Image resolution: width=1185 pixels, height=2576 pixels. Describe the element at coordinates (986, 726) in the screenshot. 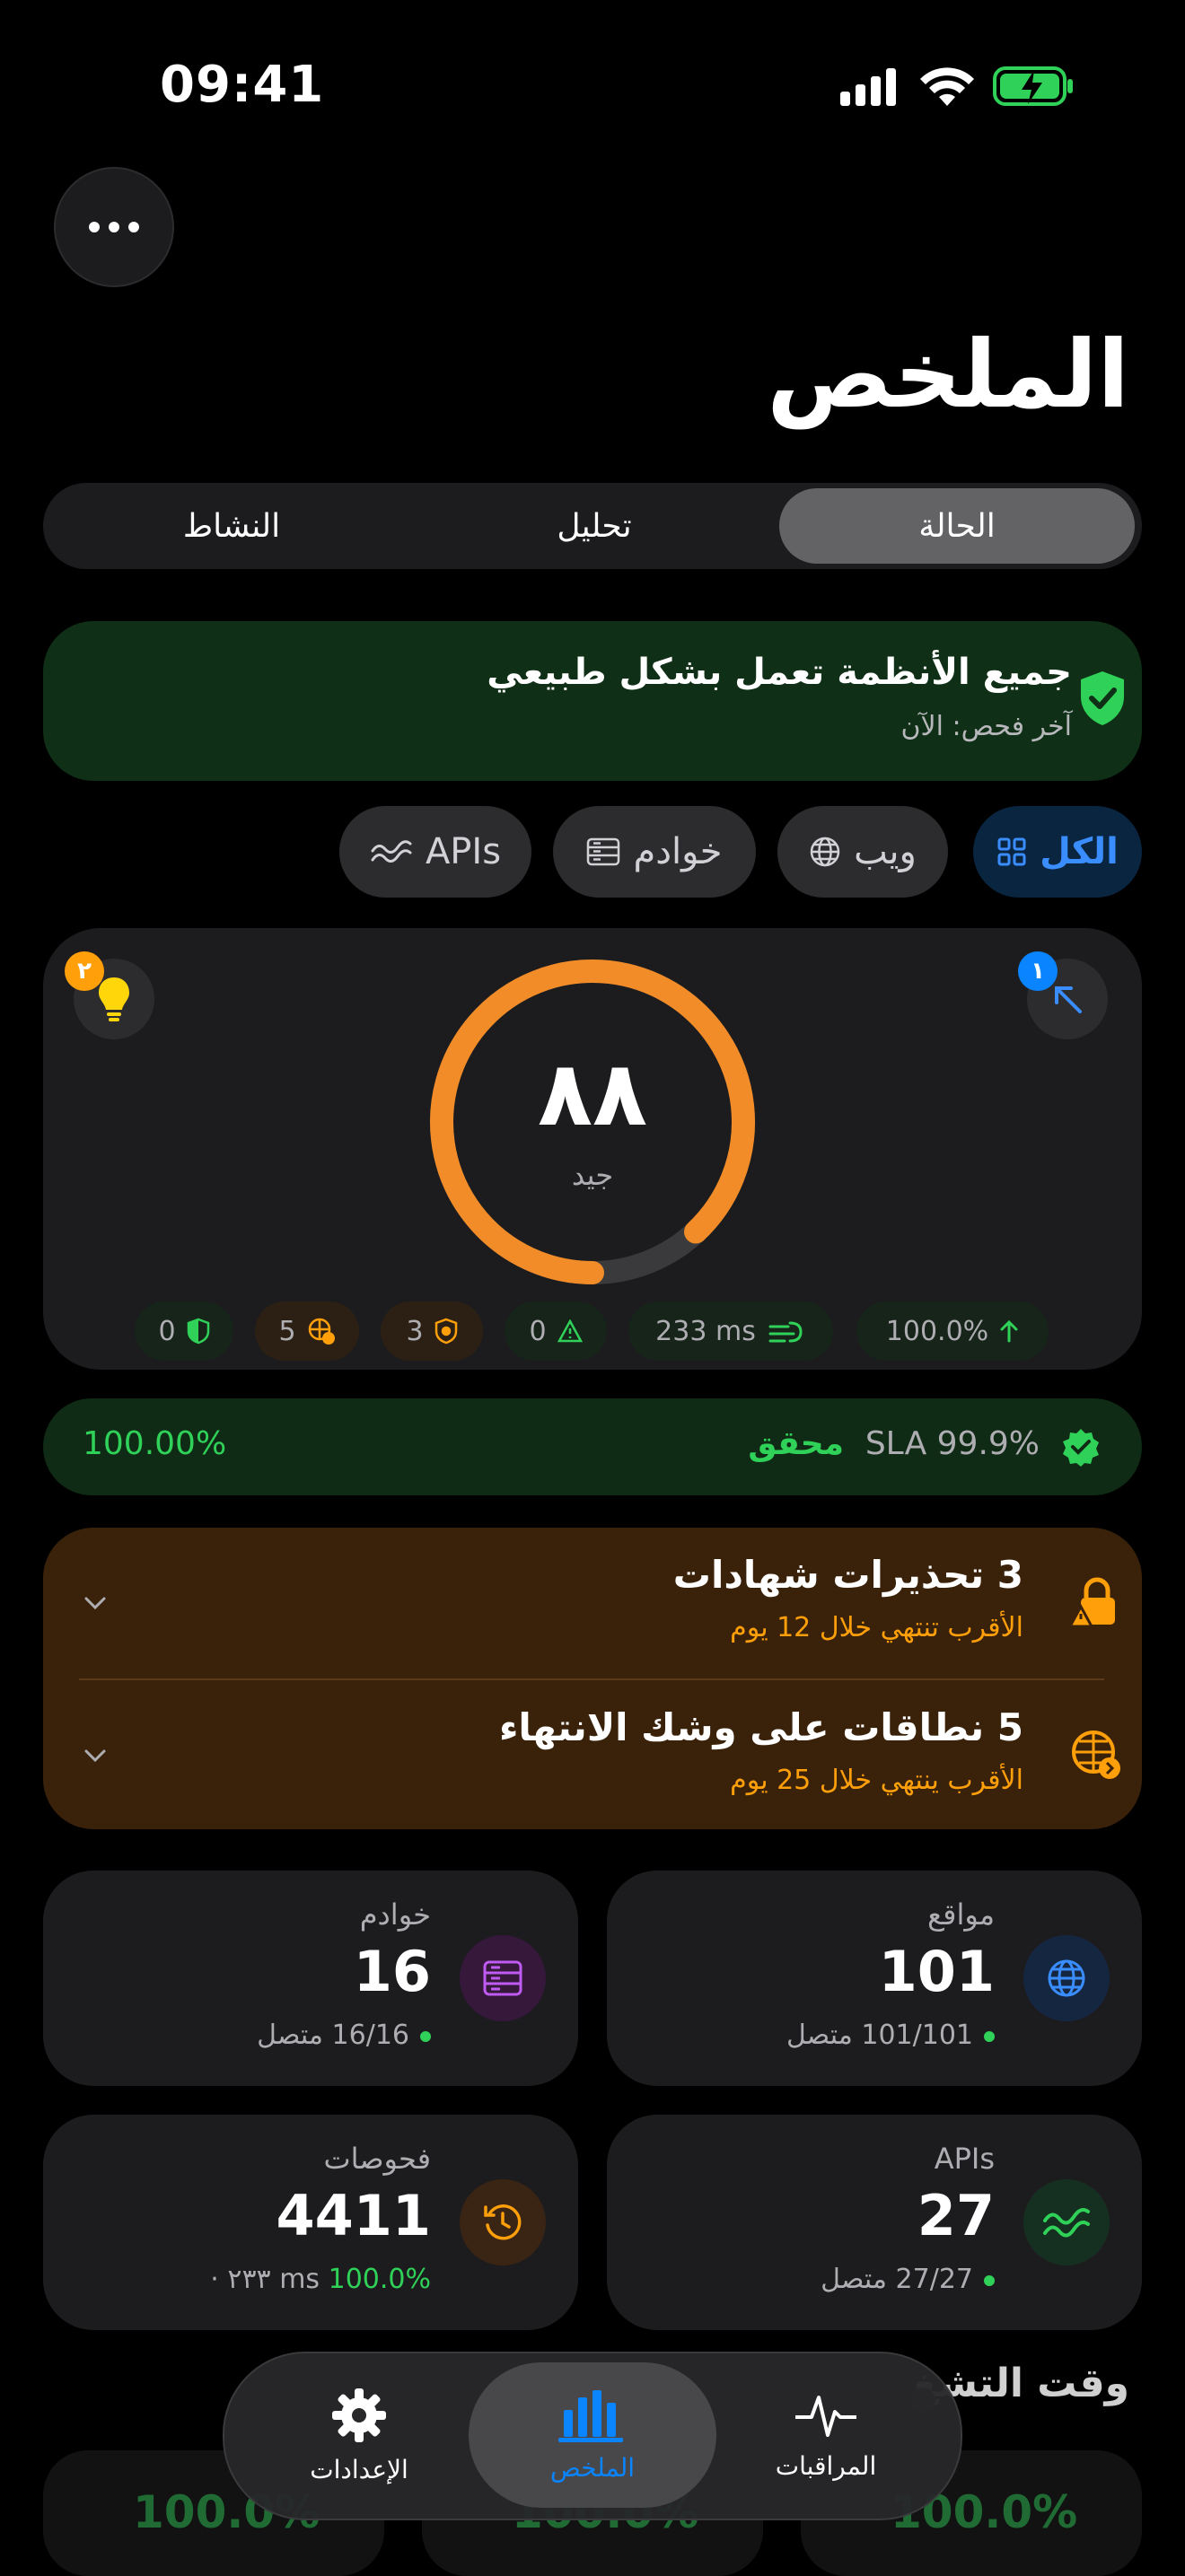

I see `banner-subtitle: آخر فحص: الآن` at that location.